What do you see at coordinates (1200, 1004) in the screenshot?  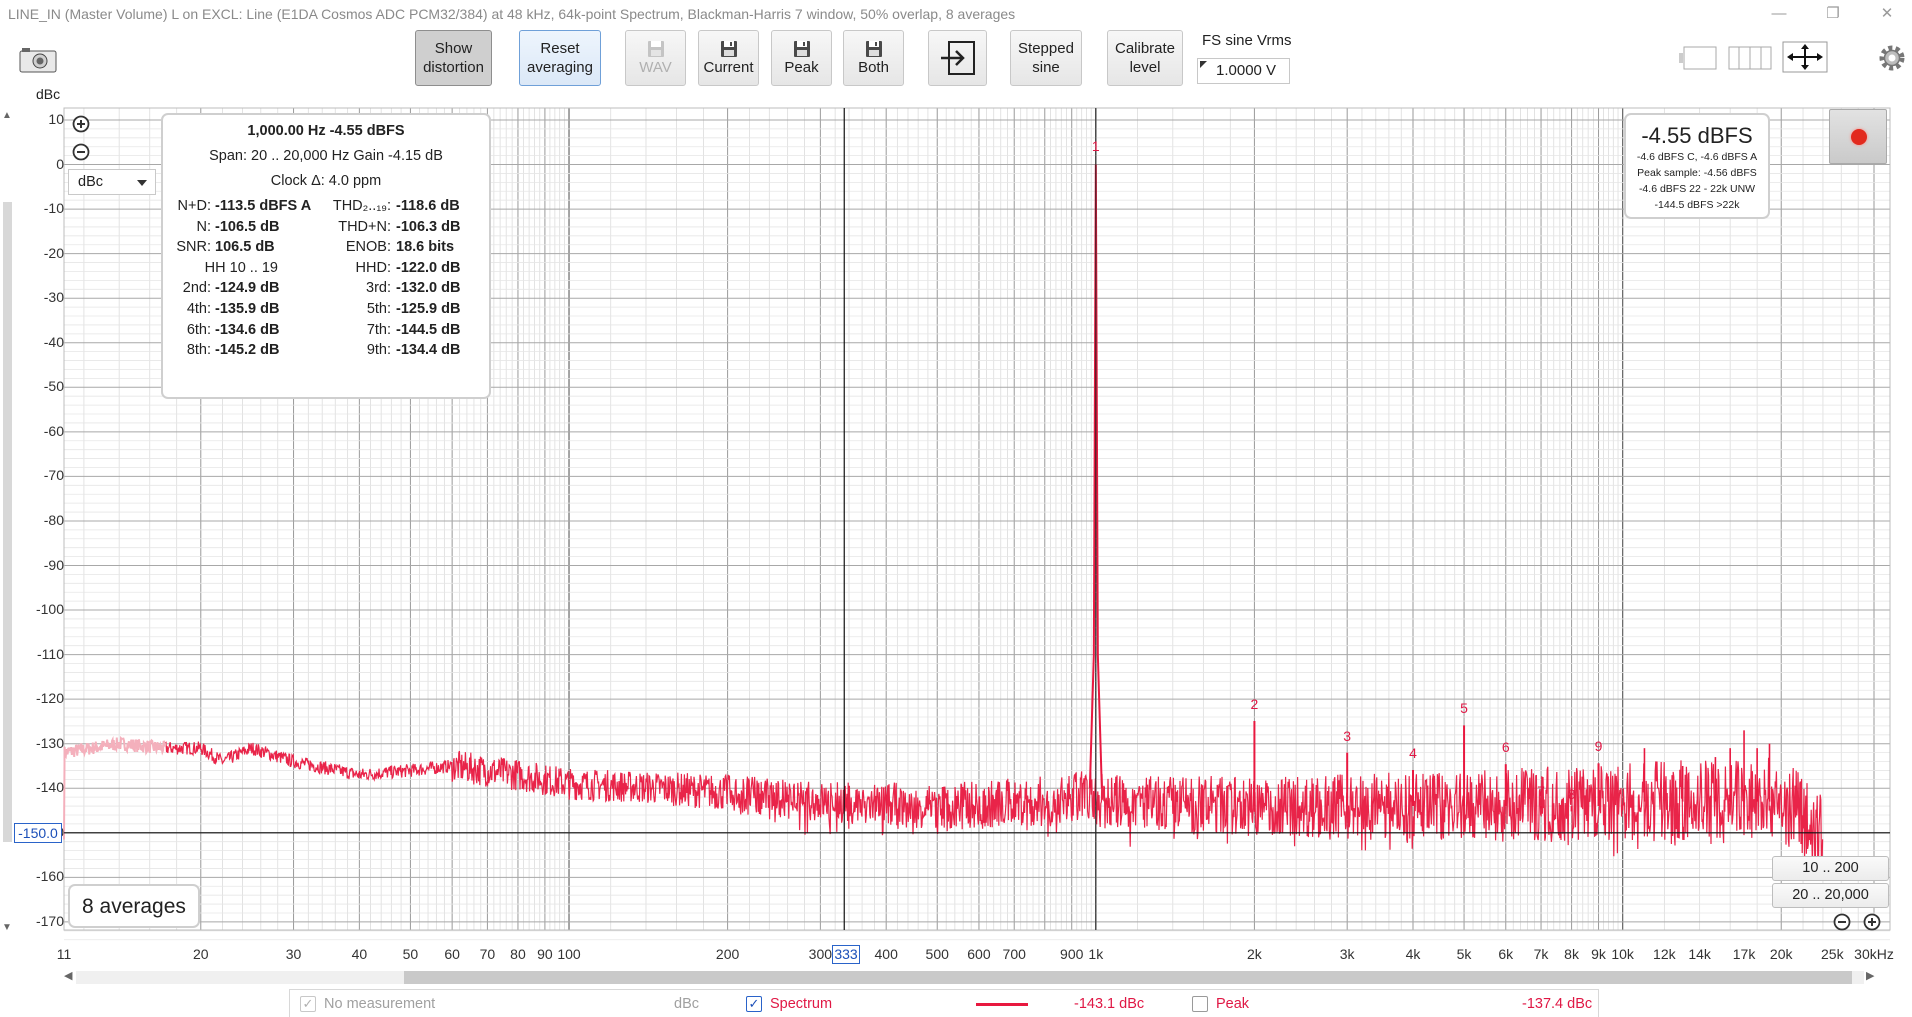 I see `peak-checkbox` at bounding box center [1200, 1004].